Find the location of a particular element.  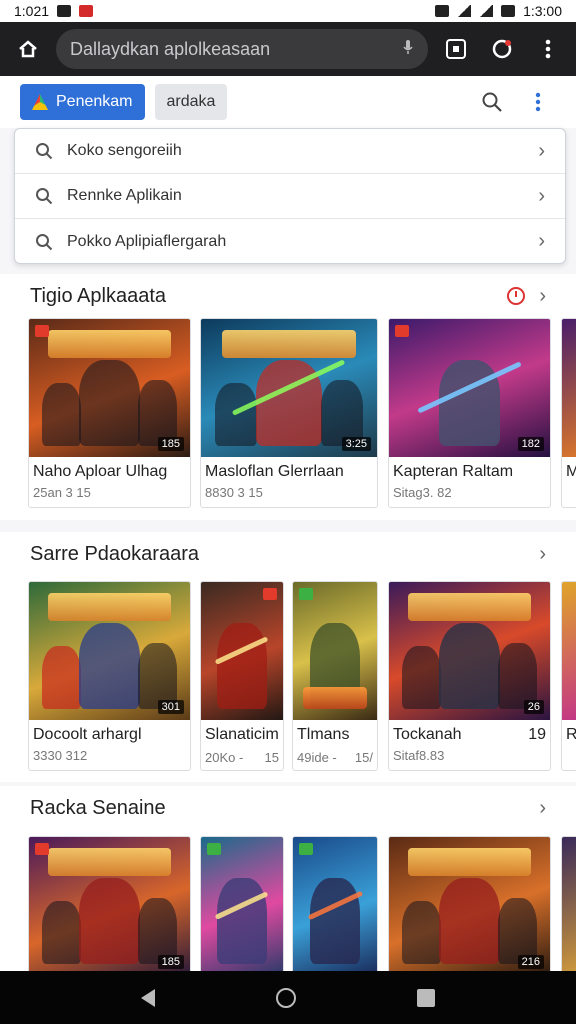

app-meta-left: 49ide - is located at coordinates (317, 757).